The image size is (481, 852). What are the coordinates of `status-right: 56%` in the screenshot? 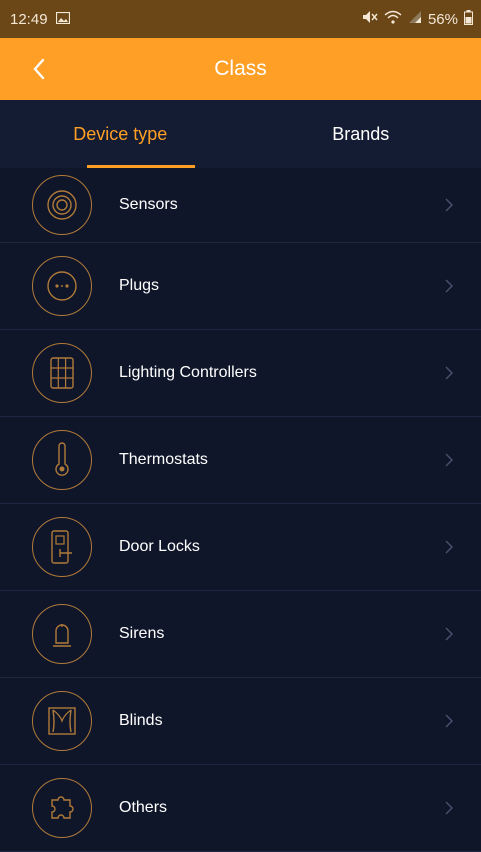 It's located at (417, 19).